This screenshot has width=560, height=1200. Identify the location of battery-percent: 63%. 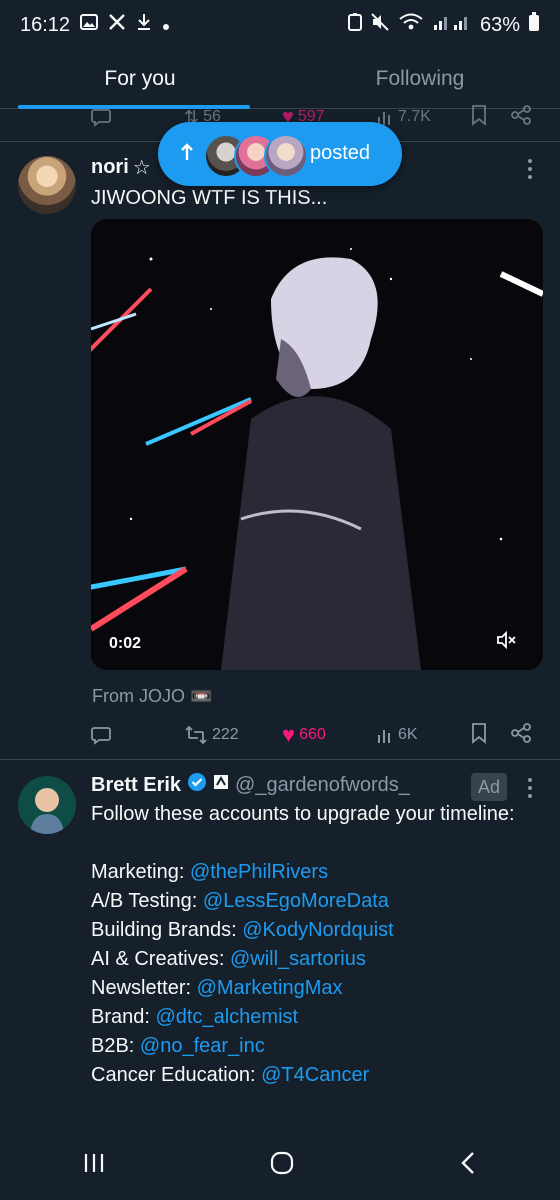
(499, 24).